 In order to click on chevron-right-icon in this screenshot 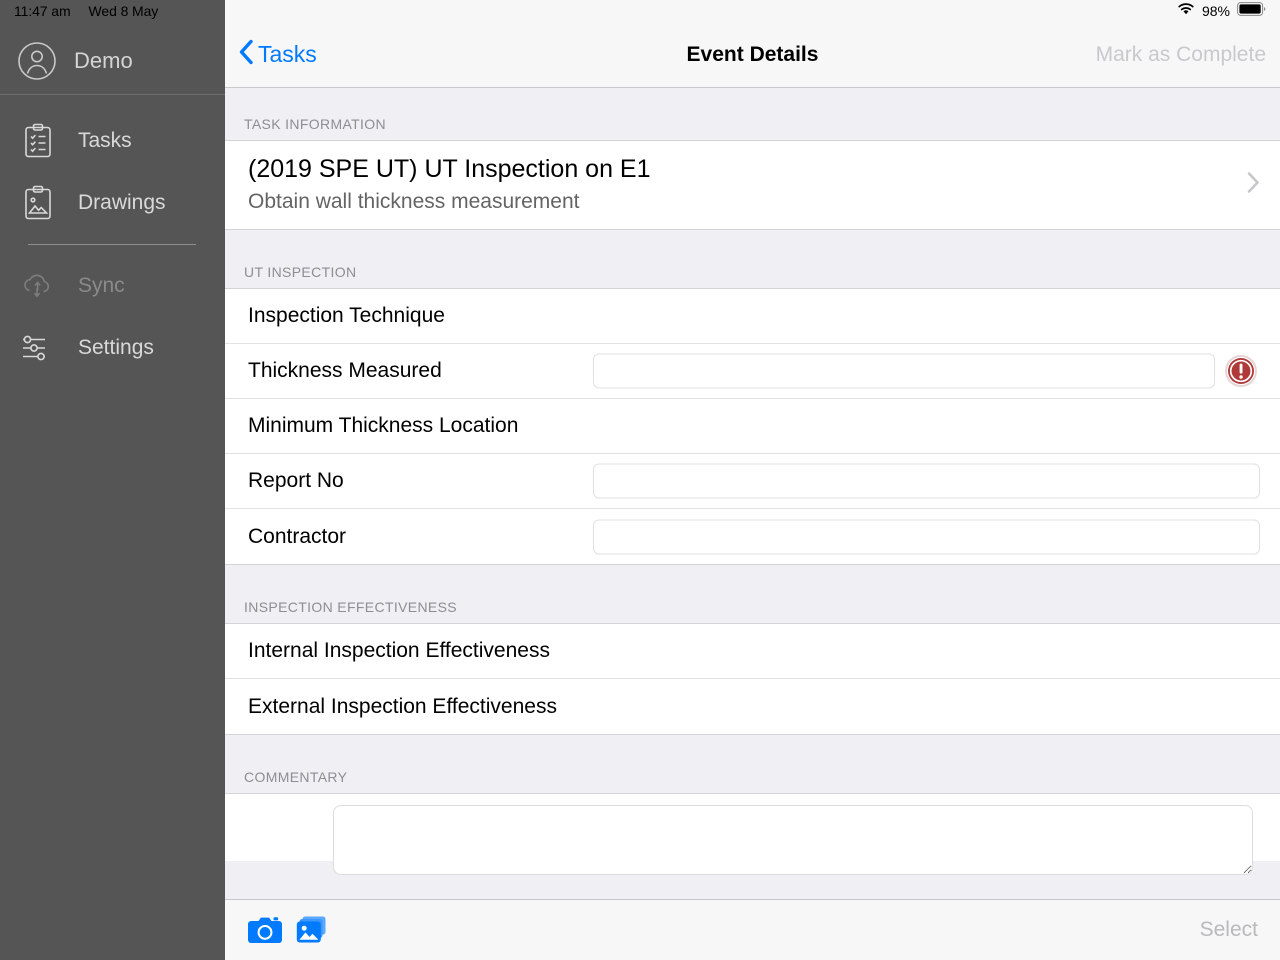, I will do `click(1253, 185)`.